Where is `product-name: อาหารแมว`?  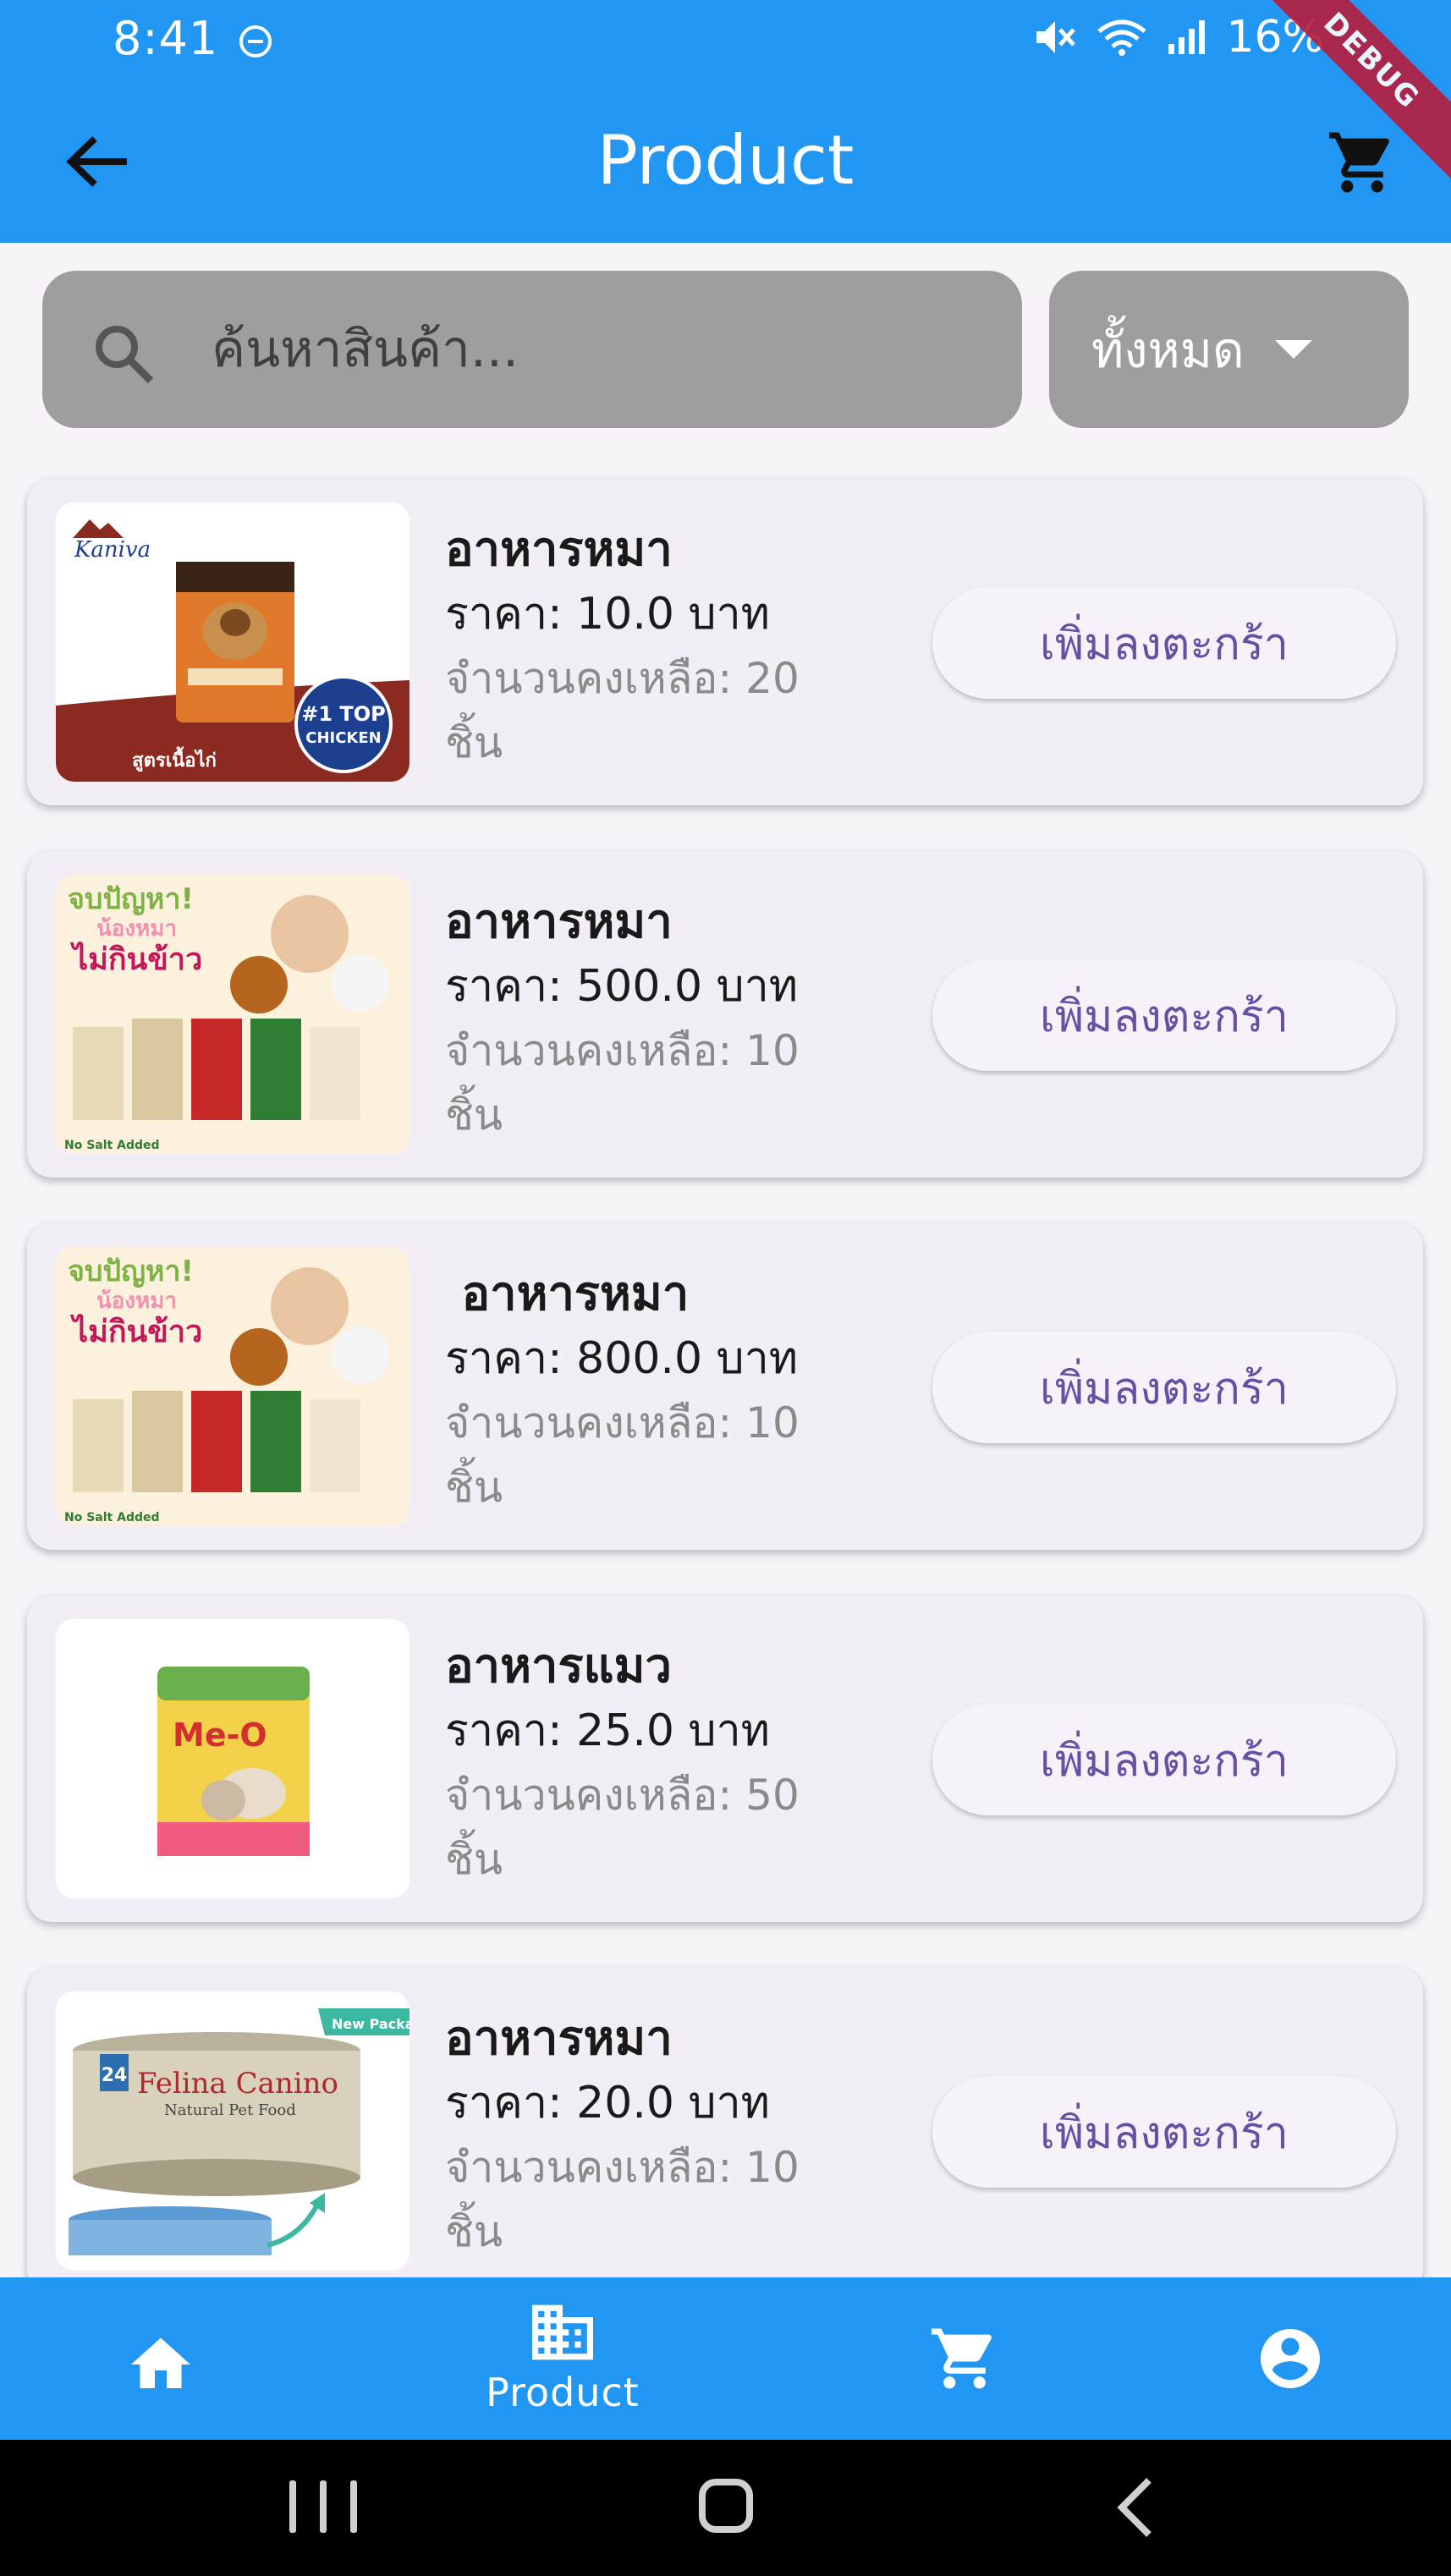
product-name: อาหารแมว is located at coordinates (559, 1666).